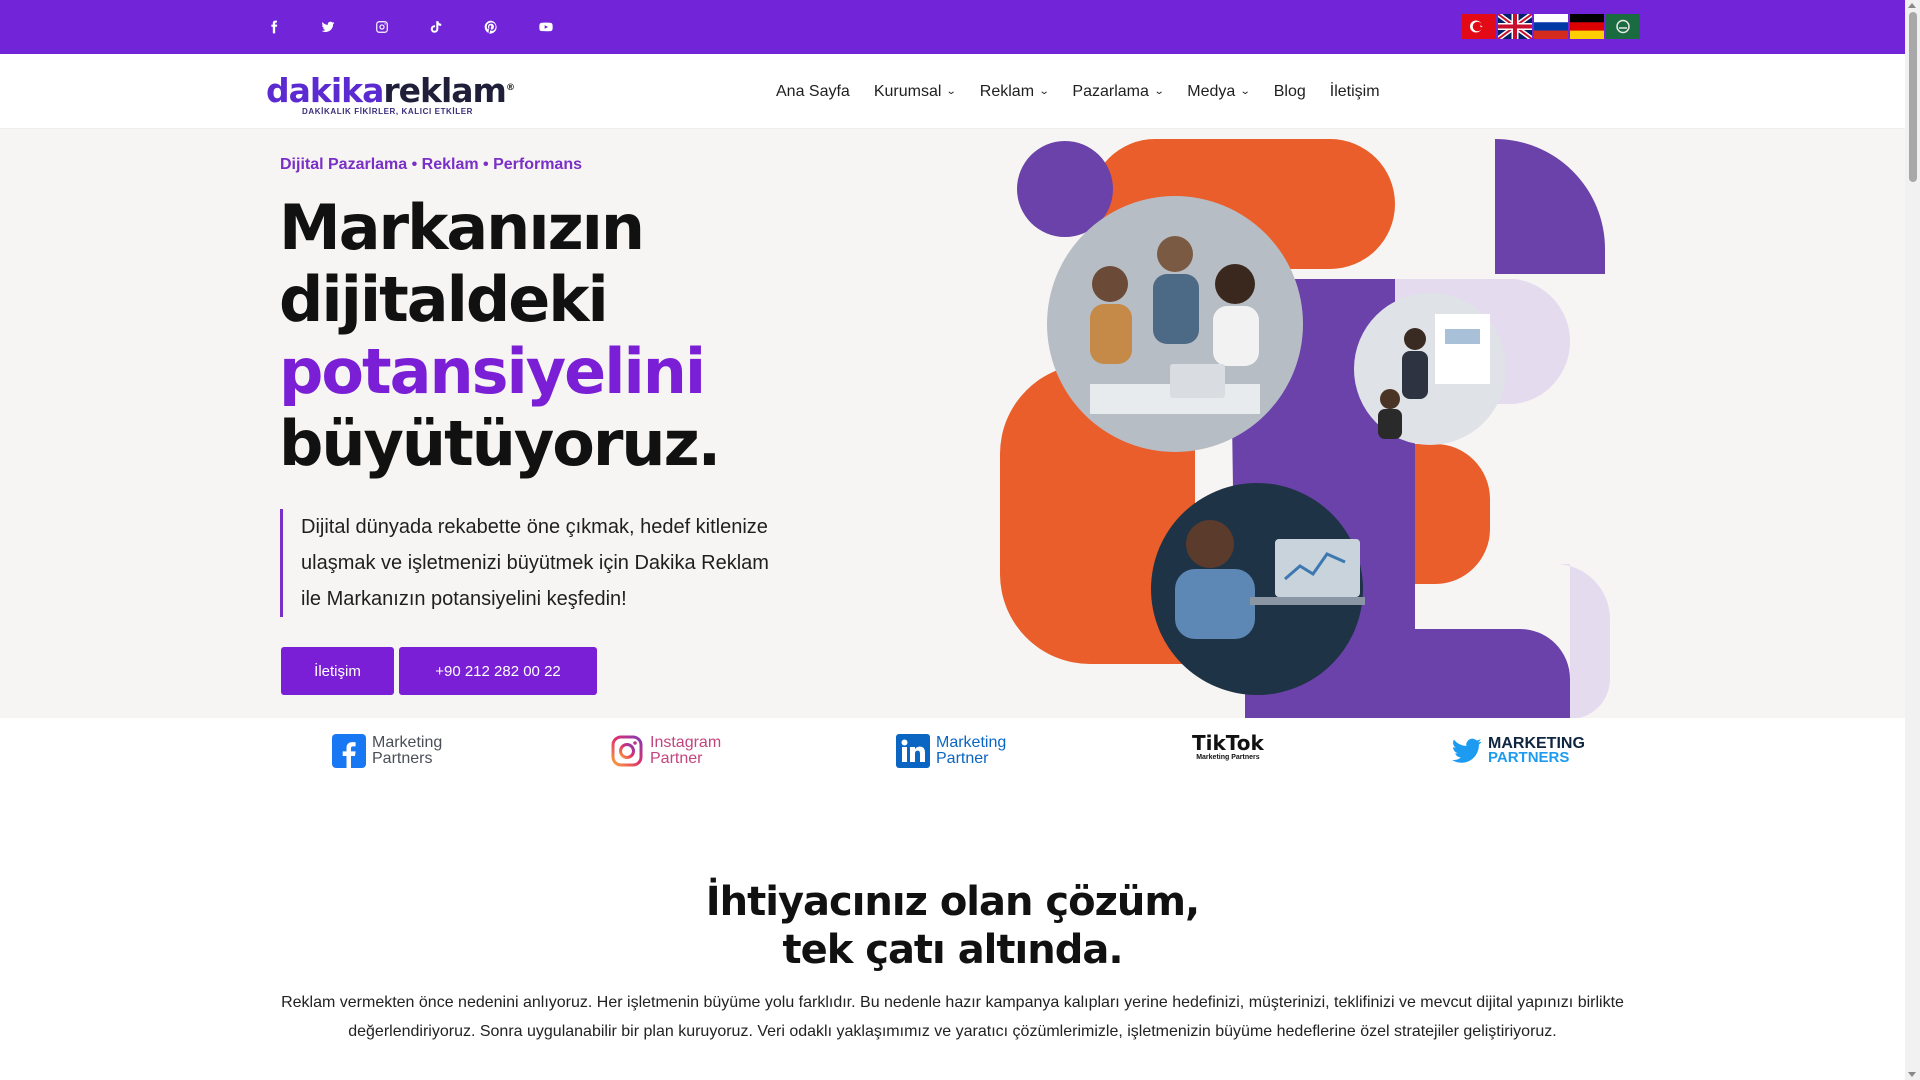 The image size is (1920, 1080). I want to click on nav-ana-sayfa: Ana Sayfa, so click(813, 92).